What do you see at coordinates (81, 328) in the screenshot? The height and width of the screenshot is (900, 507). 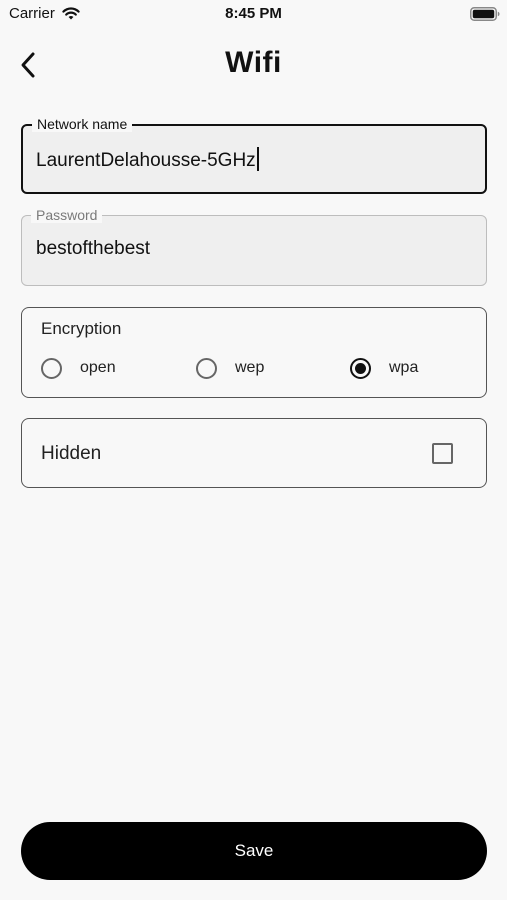 I see `encryption-title: Encryption` at bounding box center [81, 328].